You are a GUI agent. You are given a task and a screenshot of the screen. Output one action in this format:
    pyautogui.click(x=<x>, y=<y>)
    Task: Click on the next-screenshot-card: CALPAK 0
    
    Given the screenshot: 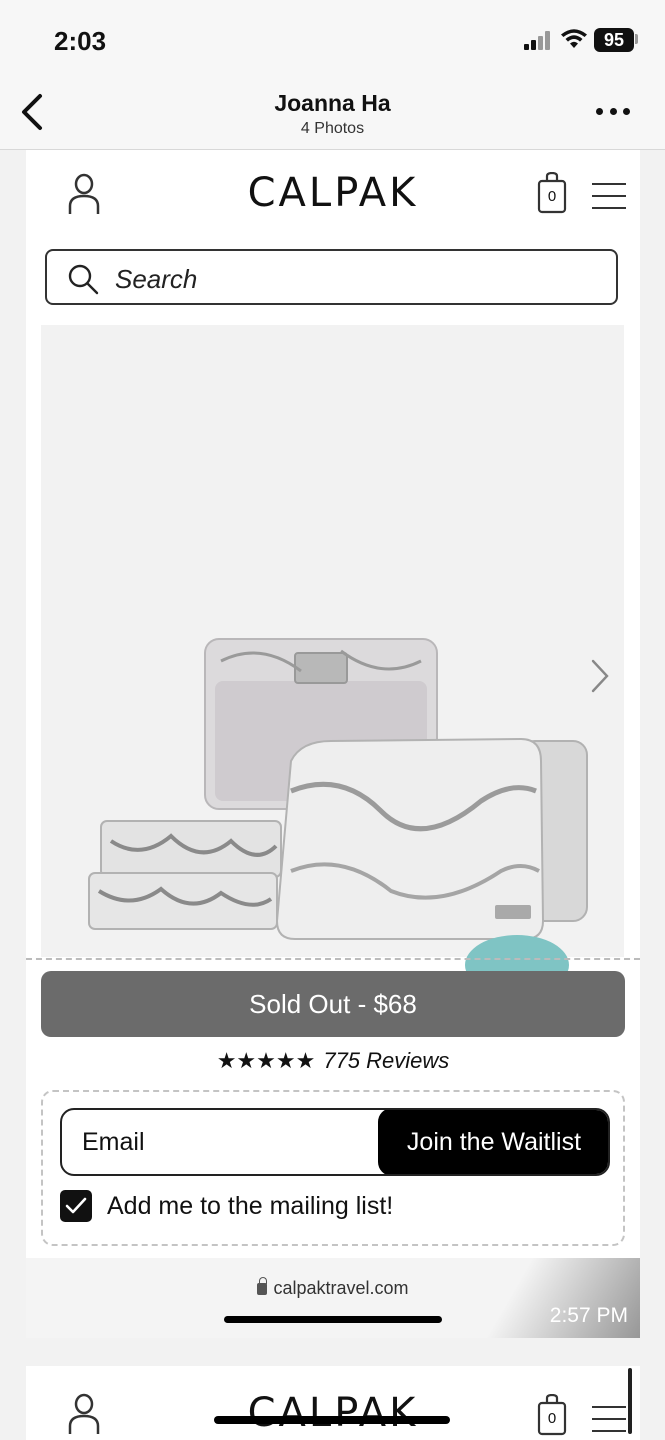 What is the action you would take?
    pyautogui.click(x=333, y=1403)
    